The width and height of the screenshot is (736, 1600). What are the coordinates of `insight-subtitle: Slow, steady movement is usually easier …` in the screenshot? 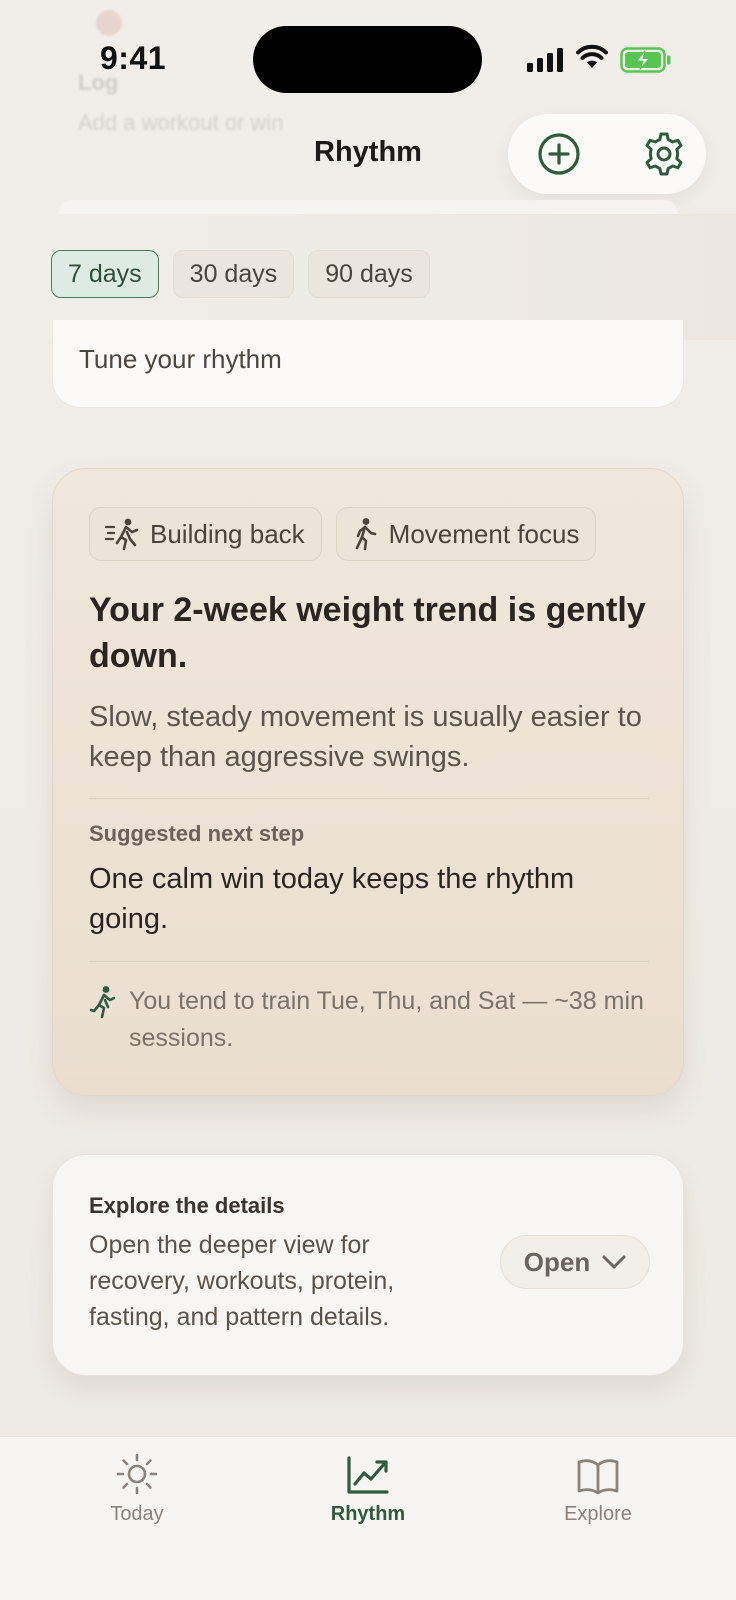 It's located at (365, 737).